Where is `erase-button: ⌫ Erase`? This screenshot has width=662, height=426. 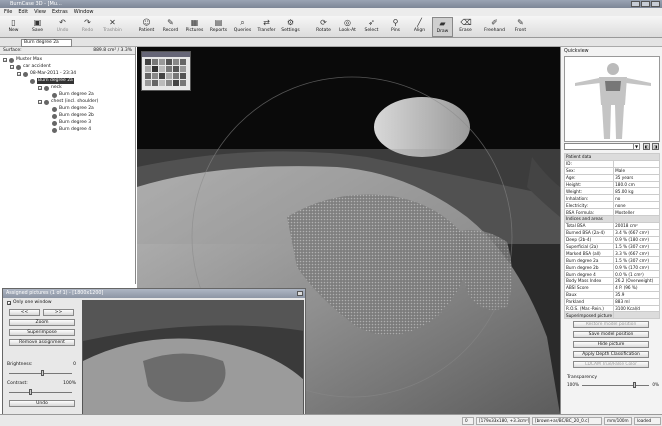
erase-button: ⌫ Erase is located at coordinates (465, 27).